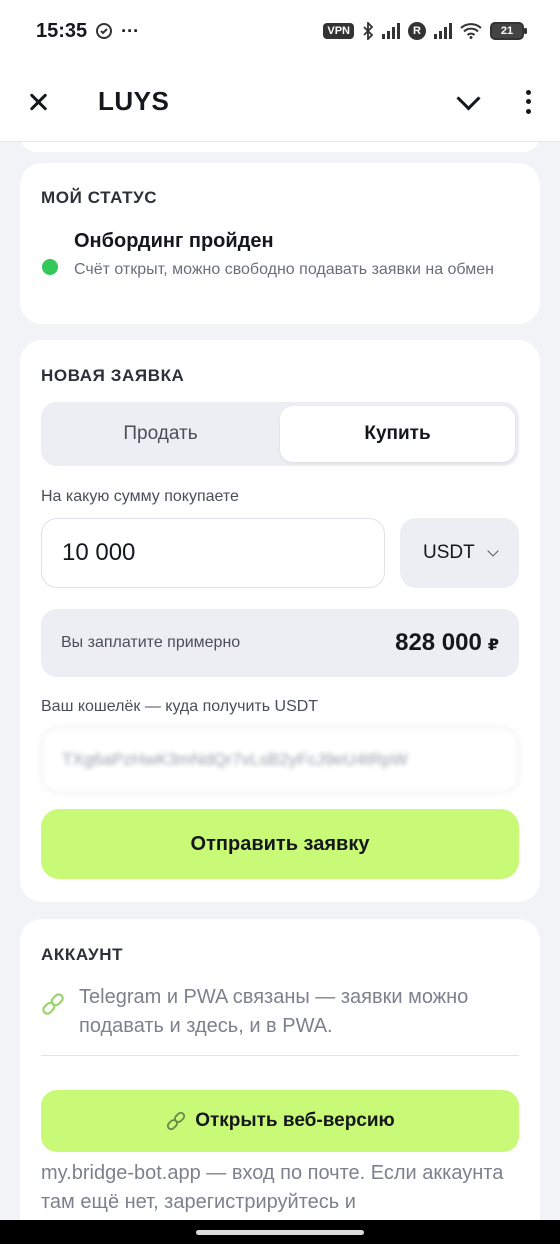 The width and height of the screenshot is (560, 1244). What do you see at coordinates (50, 267) in the screenshot?
I see `status-indicator-icon` at bounding box center [50, 267].